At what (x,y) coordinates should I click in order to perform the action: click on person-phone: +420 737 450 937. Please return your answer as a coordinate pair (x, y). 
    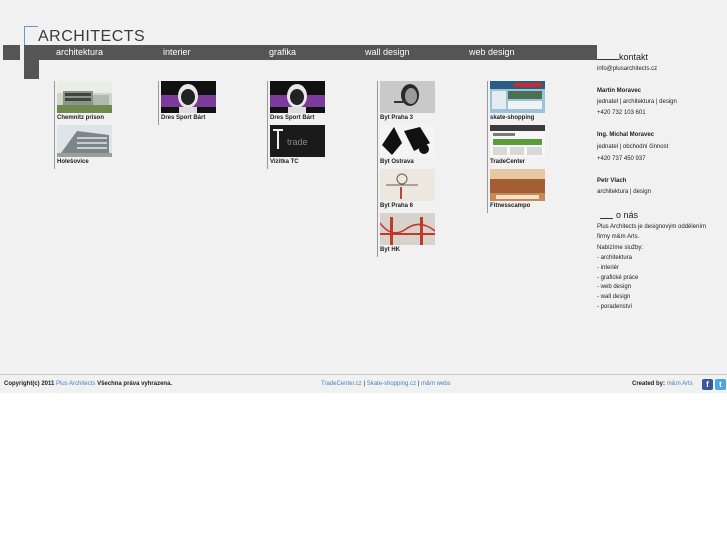
    Looking at the image, I should click on (621, 159).